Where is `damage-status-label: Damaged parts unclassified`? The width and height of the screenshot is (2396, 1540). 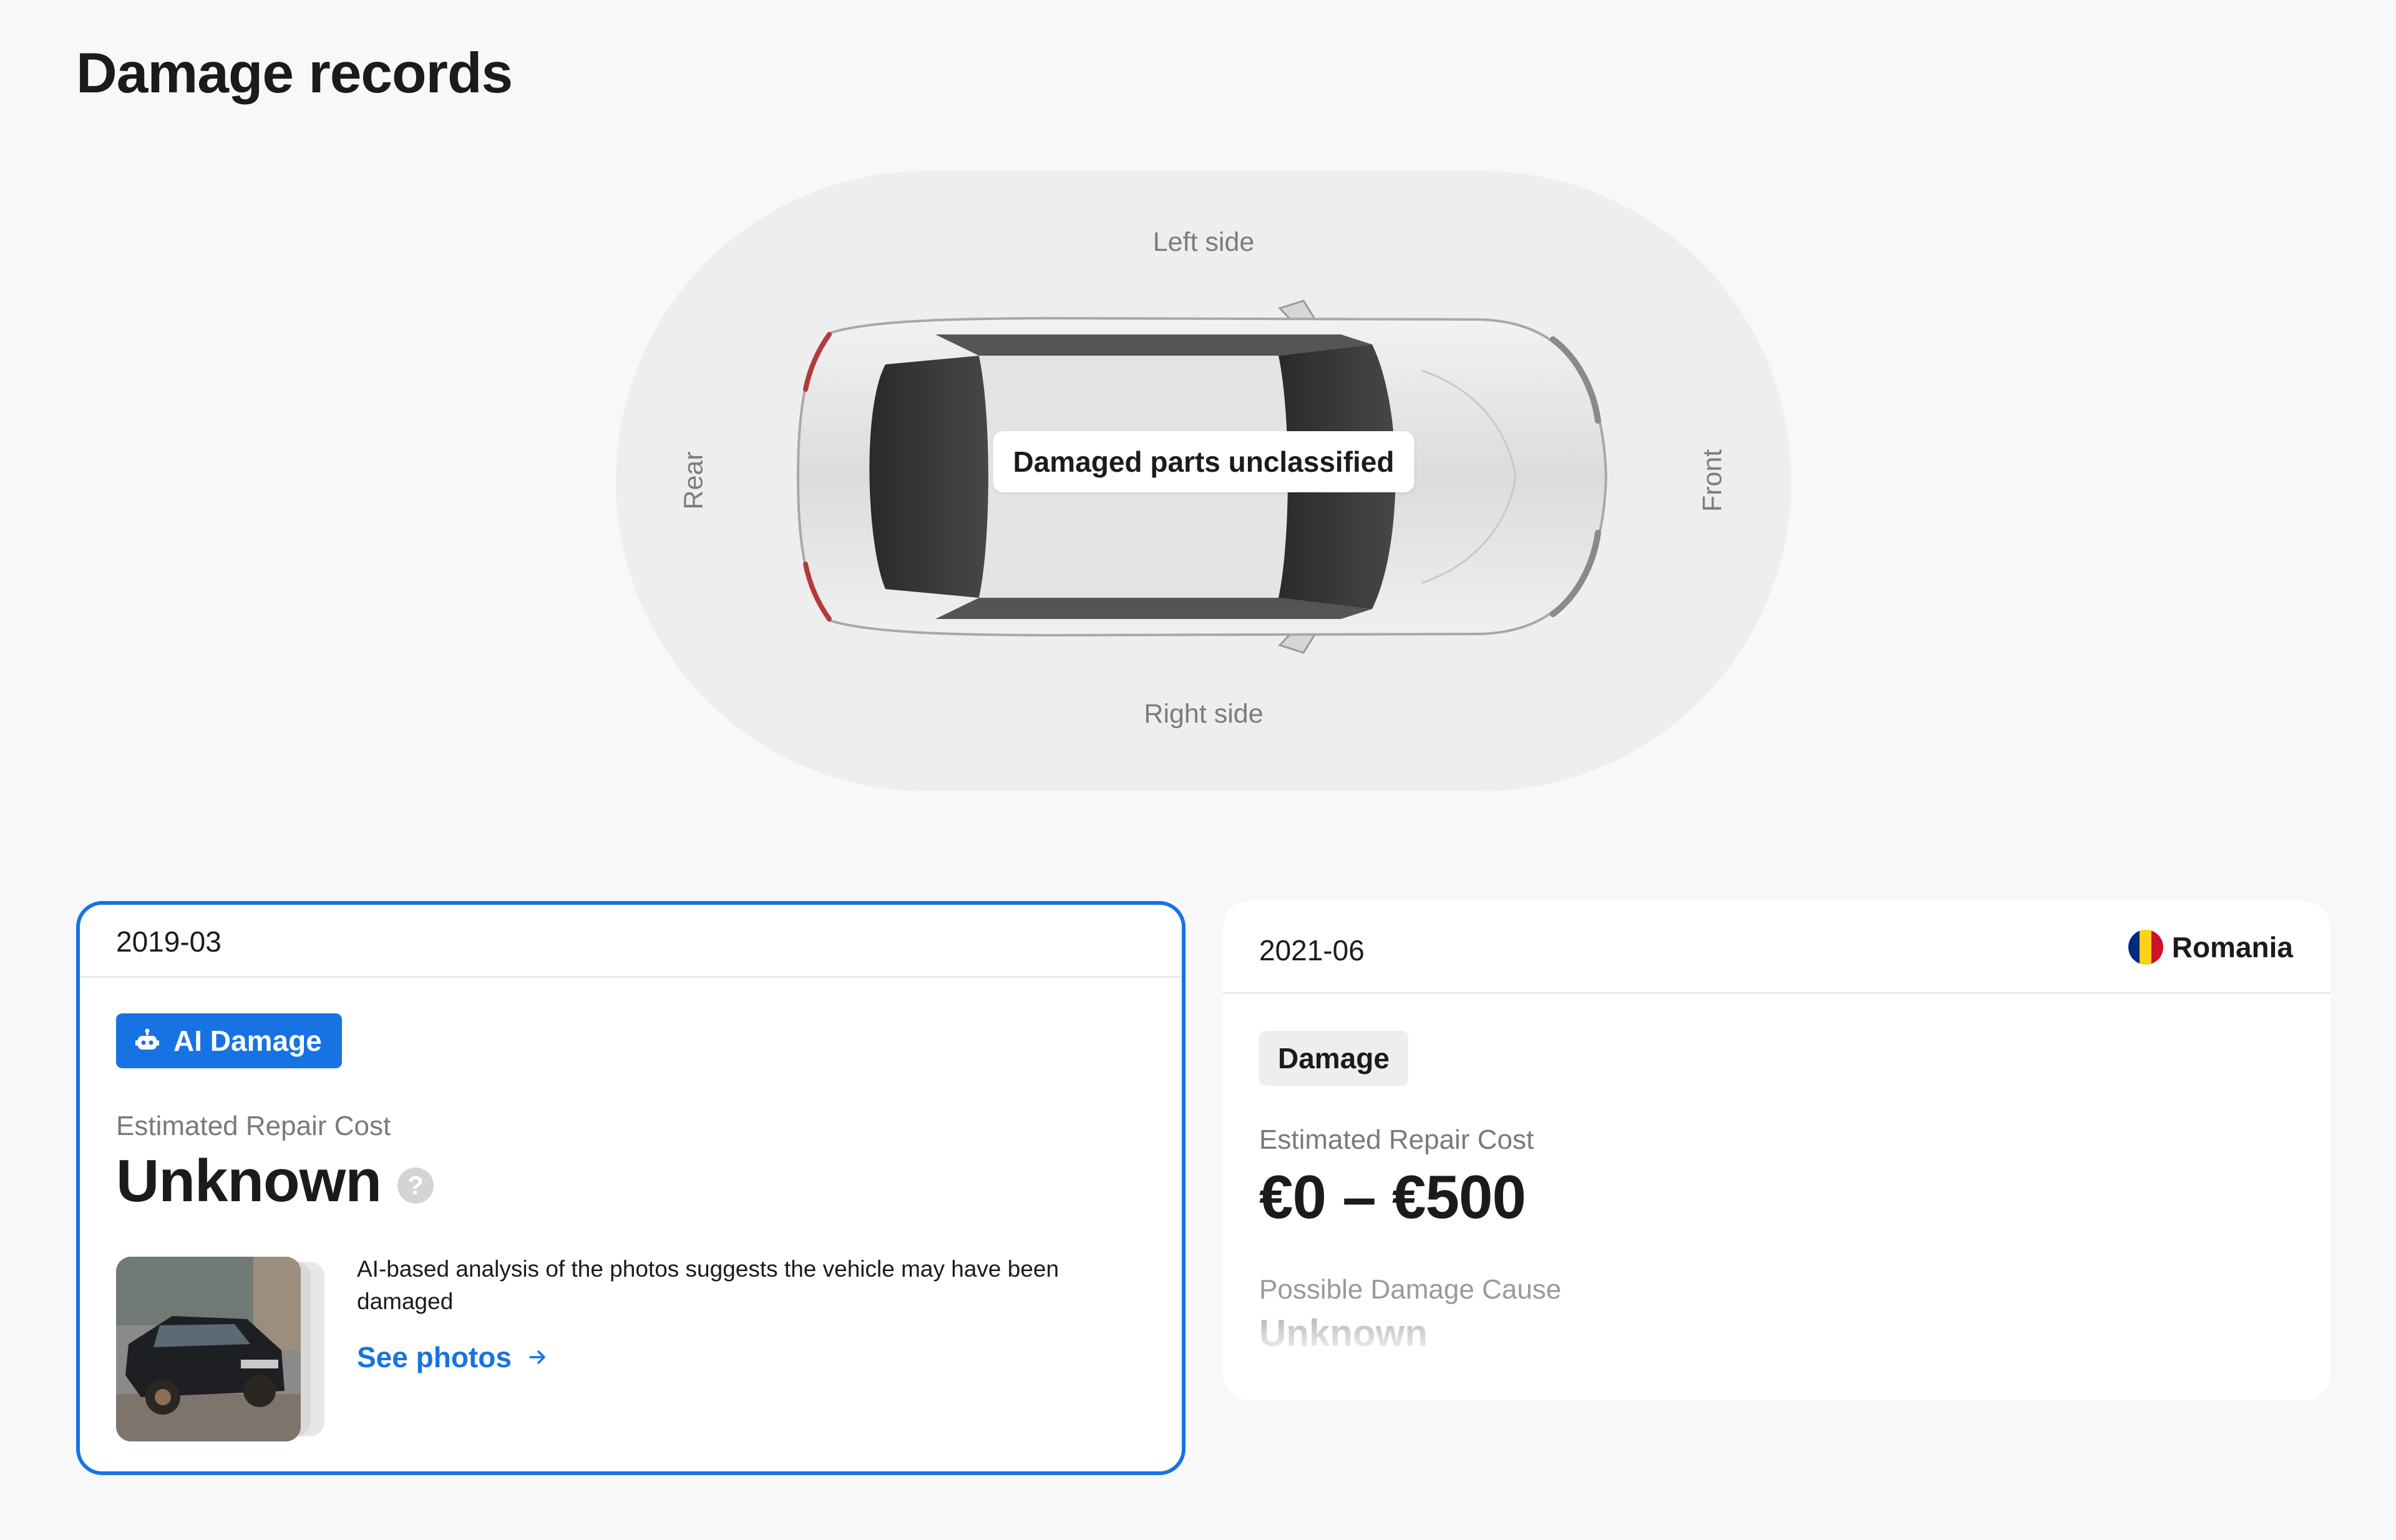 damage-status-label: Damaged parts unclassified is located at coordinates (1204, 461).